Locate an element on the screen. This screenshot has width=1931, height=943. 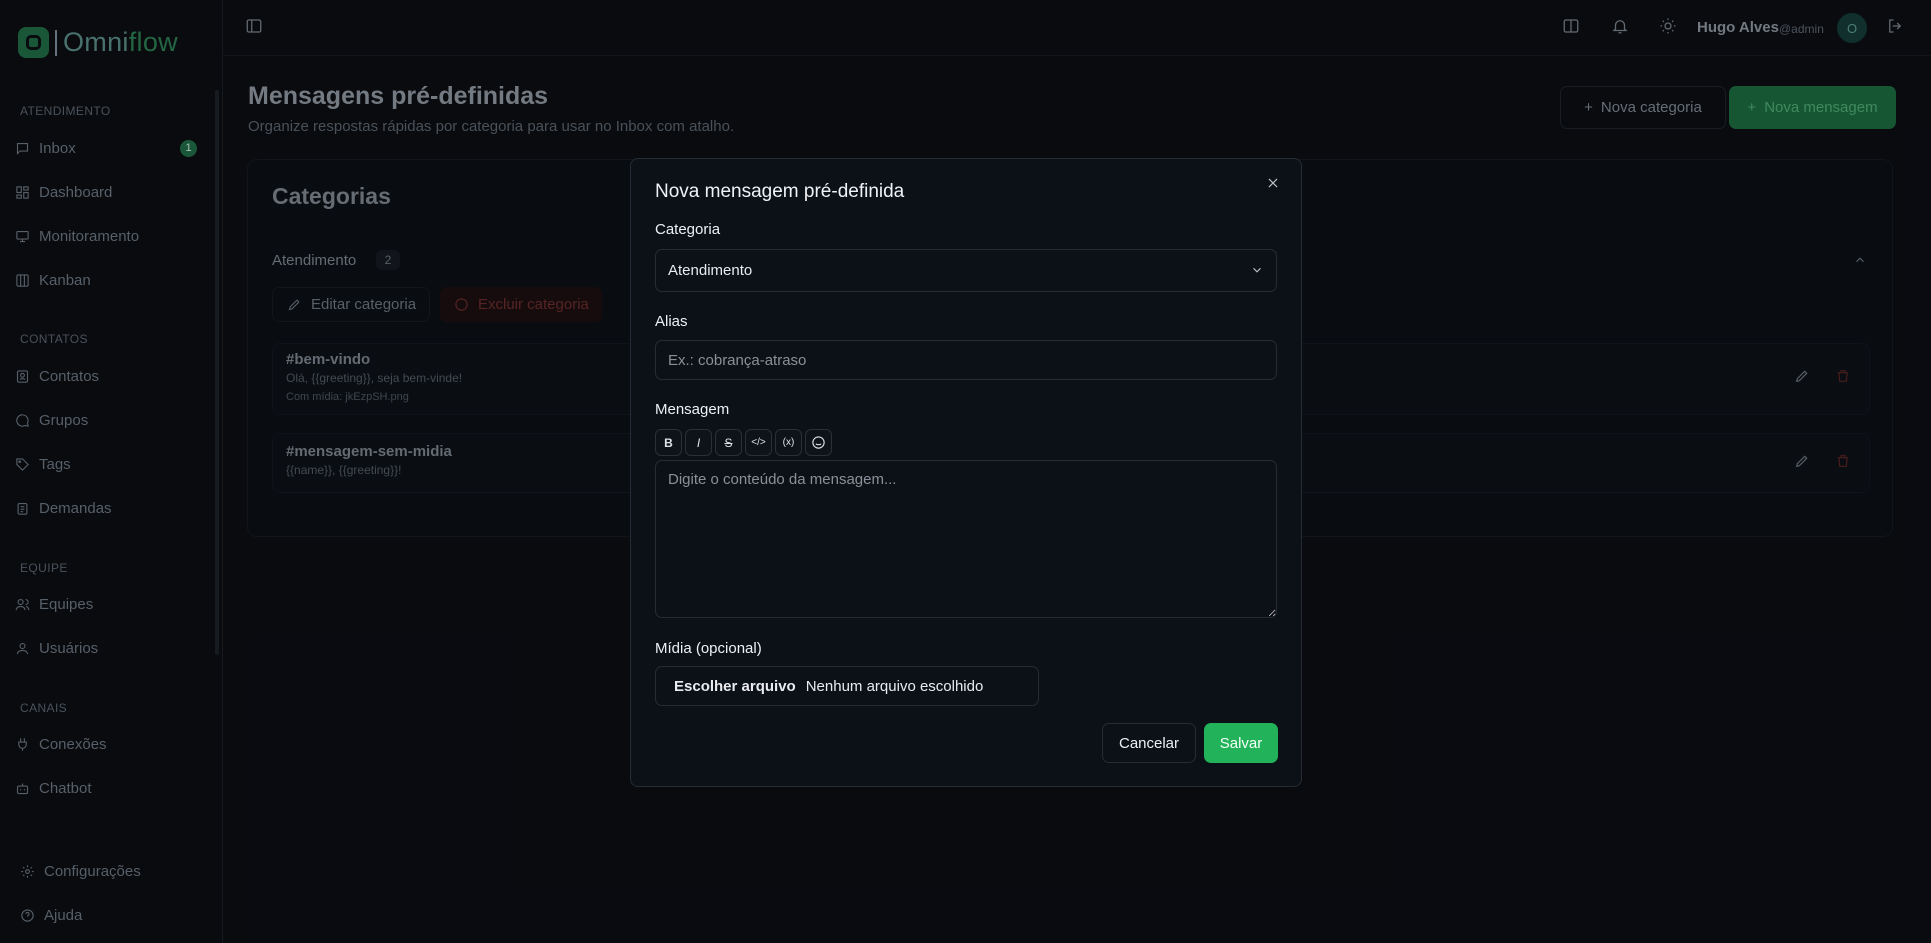
emoji-button is located at coordinates (818, 442).